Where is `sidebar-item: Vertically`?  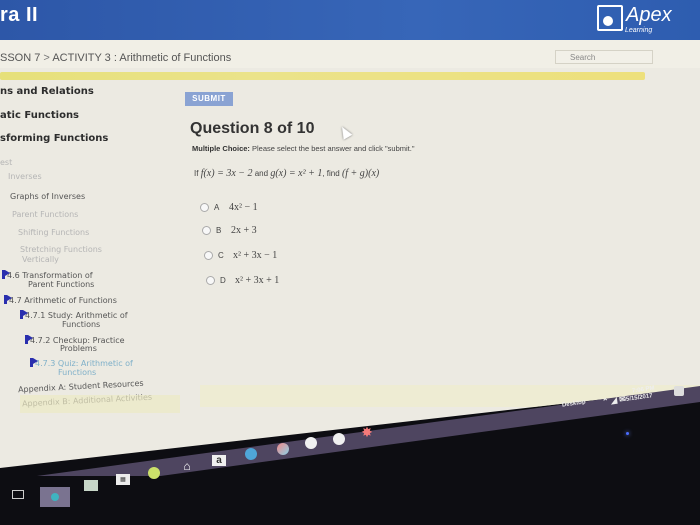 sidebar-item: Vertically is located at coordinates (40, 259).